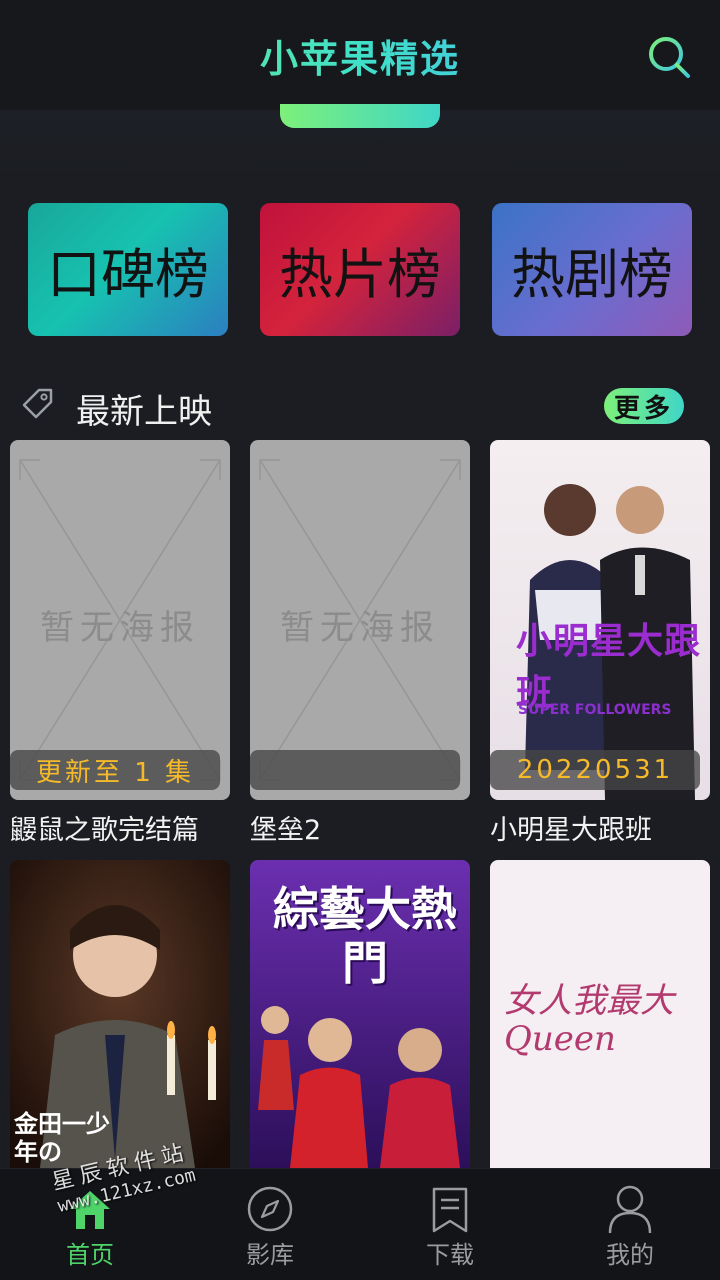 Image resolution: width=720 pixels, height=1280 pixels. What do you see at coordinates (144, 412) in the screenshot?
I see `section-title: 最新上映` at bounding box center [144, 412].